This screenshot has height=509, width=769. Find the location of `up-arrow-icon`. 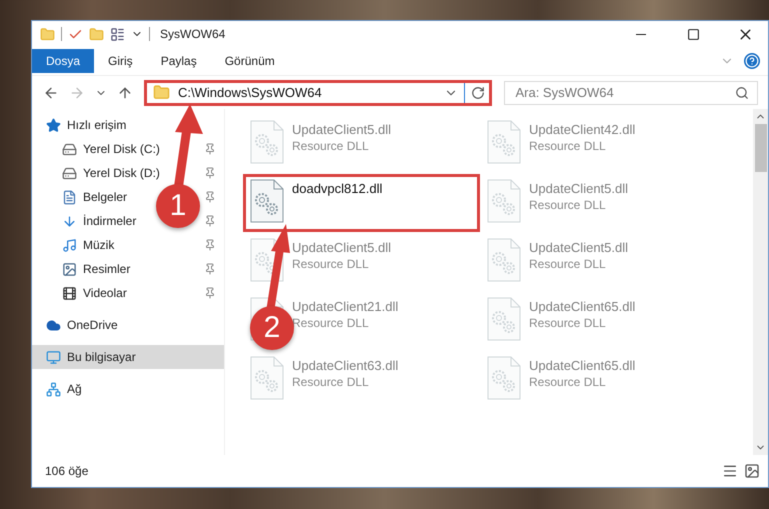

up-arrow-icon is located at coordinates (125, 92).